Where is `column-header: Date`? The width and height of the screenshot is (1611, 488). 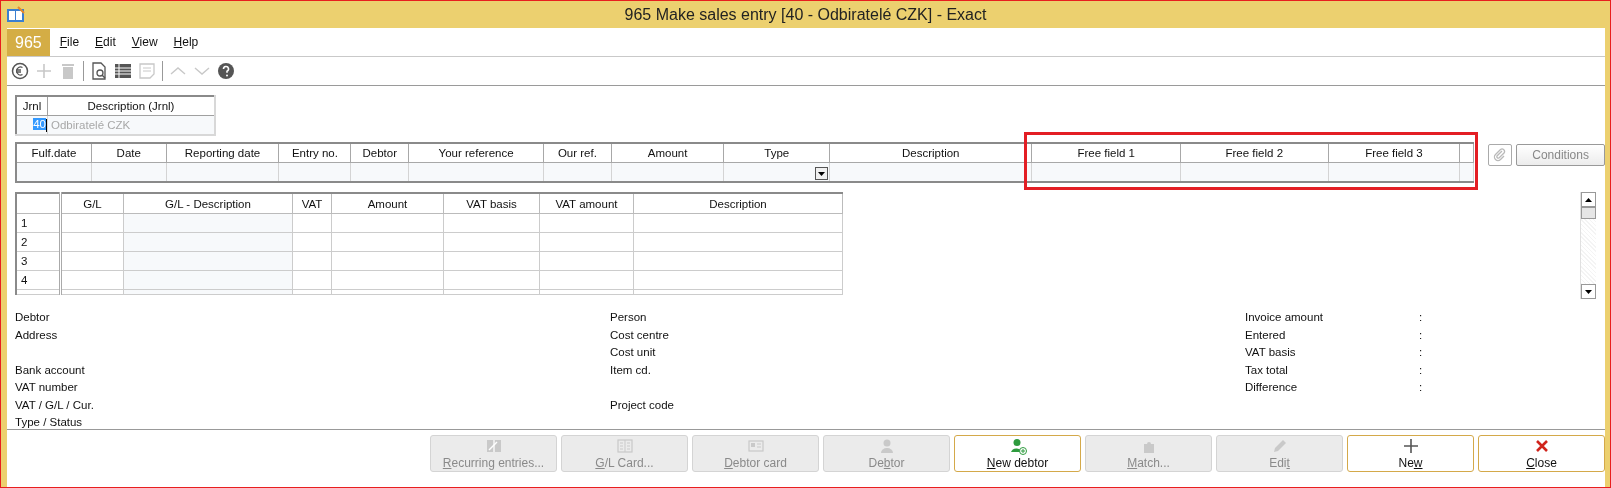
column-header: Date is located at coordinates (129, 153).